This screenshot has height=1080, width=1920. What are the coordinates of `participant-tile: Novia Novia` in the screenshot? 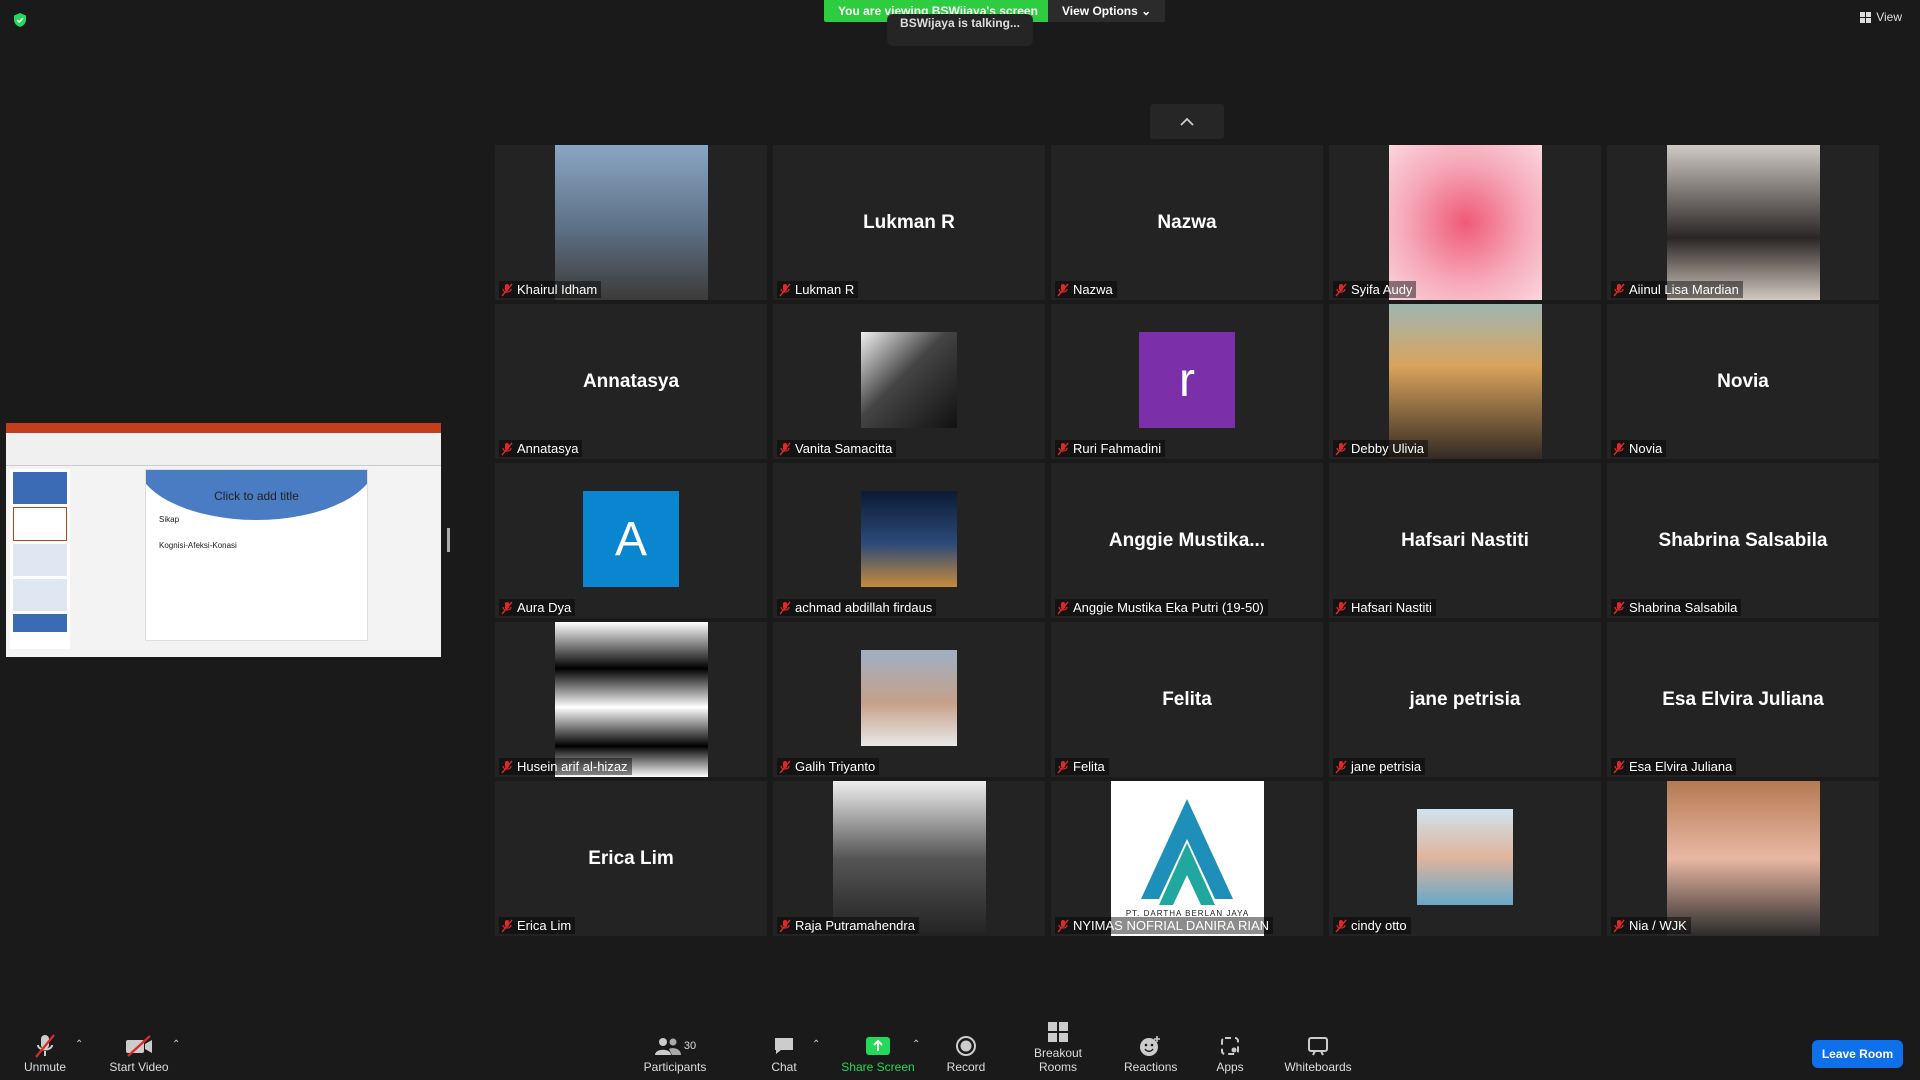 It's located at (1743, 381).